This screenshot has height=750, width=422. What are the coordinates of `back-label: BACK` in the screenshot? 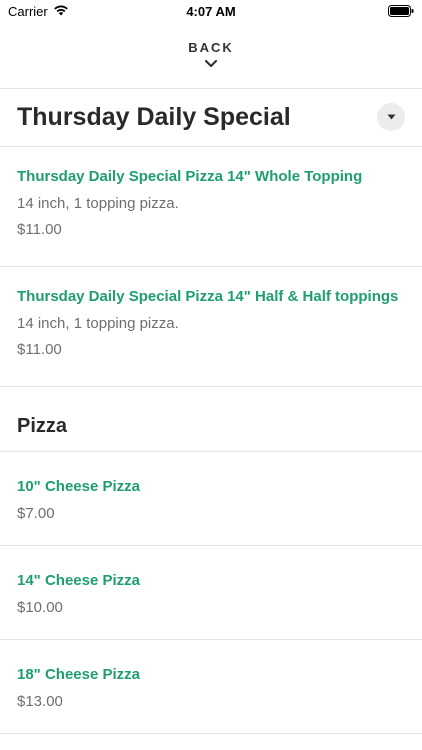 It's located at (211, 47).